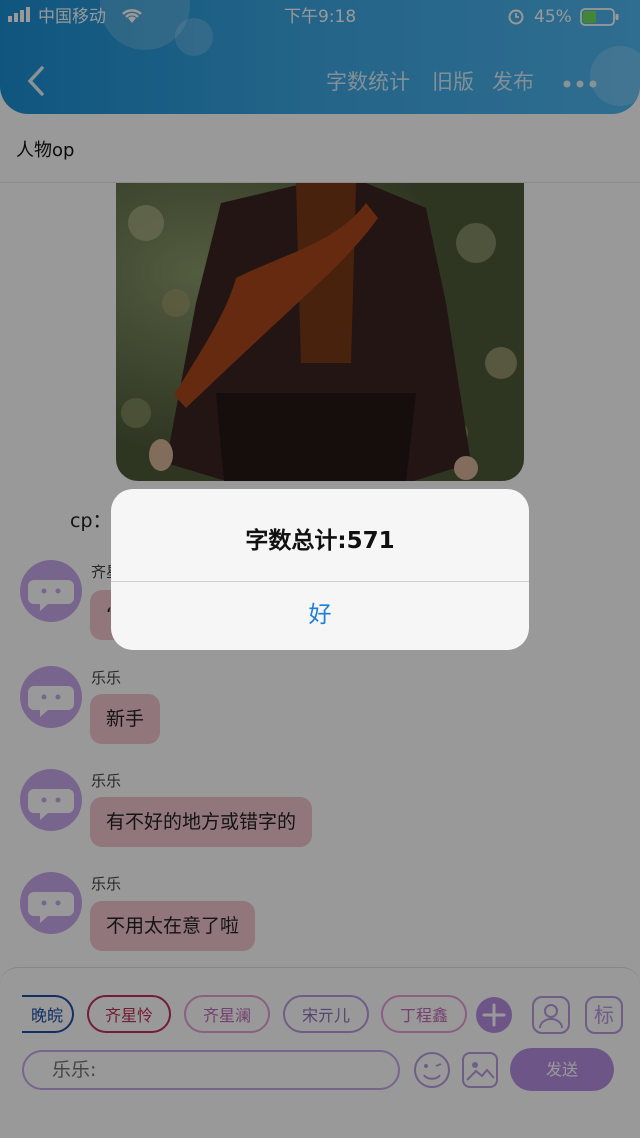  What do you see at coordinates (320, 569) in the screenshot?
I see `word-count-alert: 字数总计:571 好` at bounding box center [320, 569].